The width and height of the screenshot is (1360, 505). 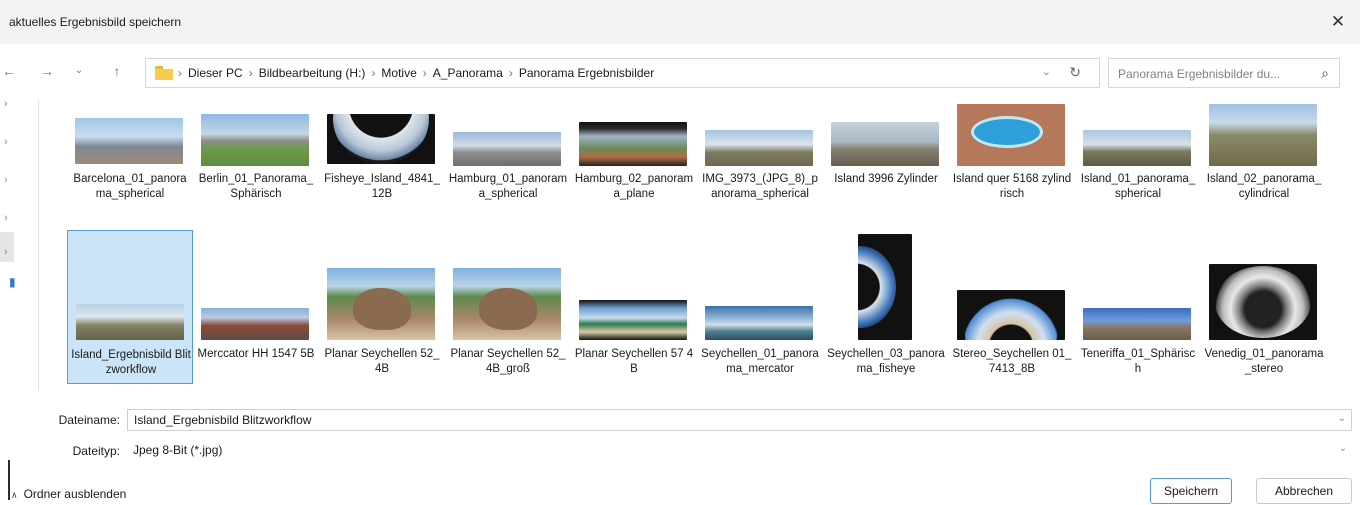 I want to click on file-name: Hamburg_01_panorama_spherical, so click(x=508, y=186).